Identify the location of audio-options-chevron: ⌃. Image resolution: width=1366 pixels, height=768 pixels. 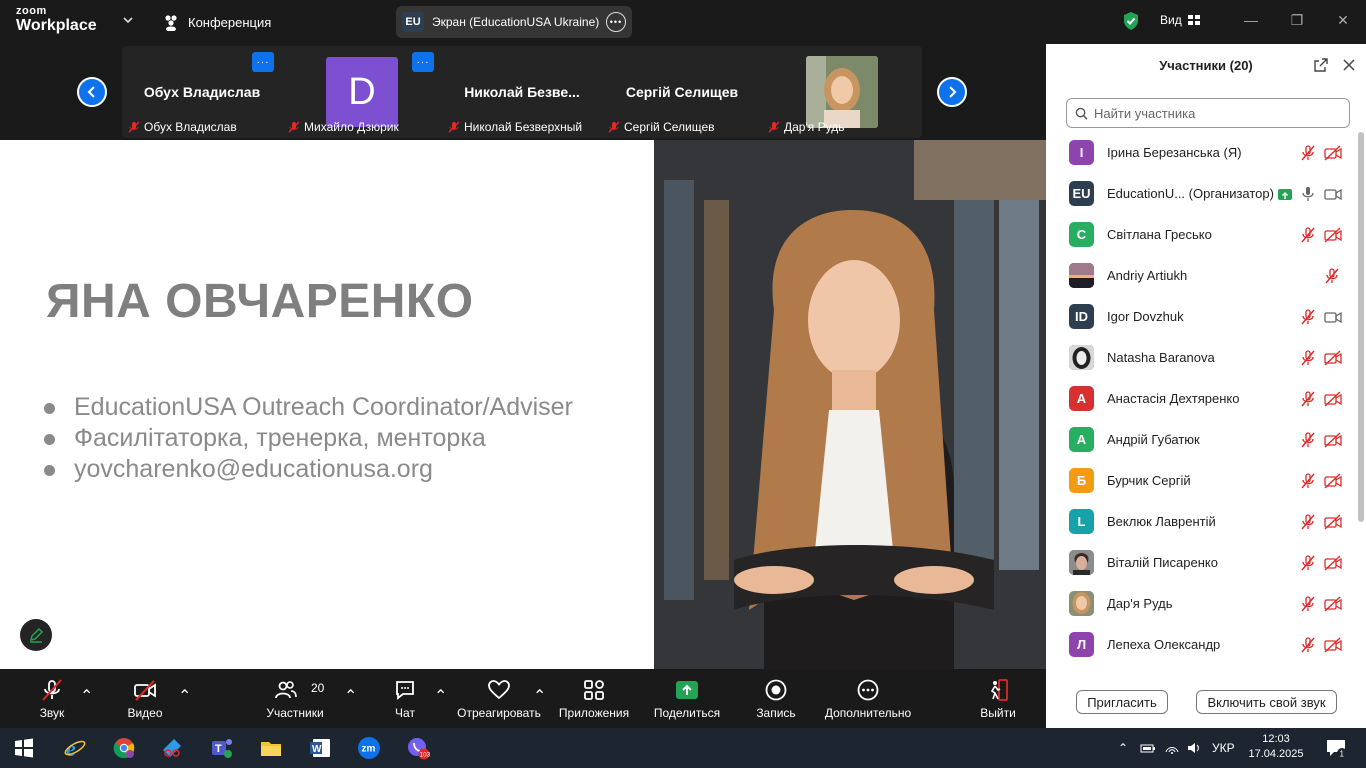
(86, 696).